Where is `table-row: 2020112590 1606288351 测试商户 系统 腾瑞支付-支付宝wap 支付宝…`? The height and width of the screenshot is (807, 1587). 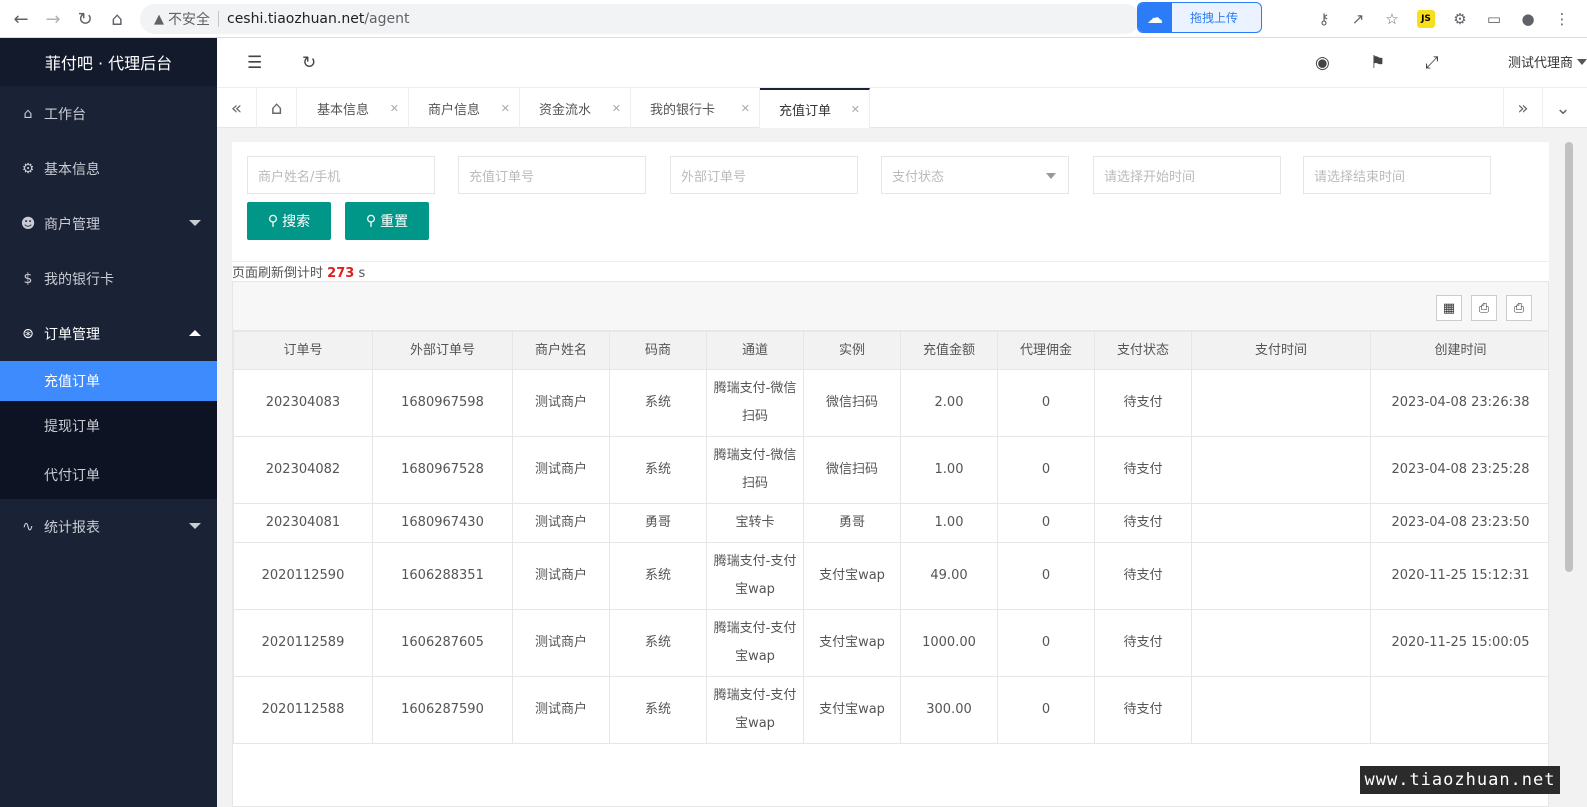 table-row: 2020112590 1606288351 测试商户 系统 腾瑞支付-支付宝wap 支付宝… is located at coordinates (890, 576).